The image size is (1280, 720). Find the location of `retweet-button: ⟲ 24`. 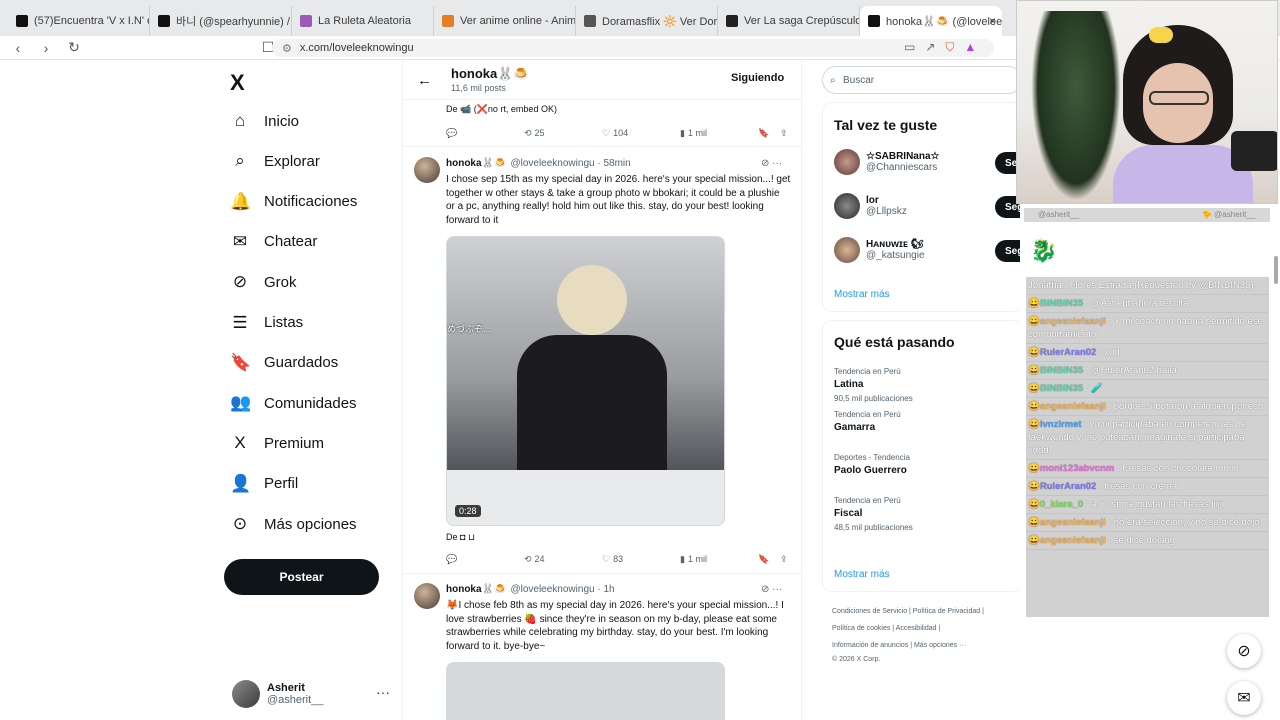

retweet-button: ⟲ 24 is located at coordinates (534, 559).